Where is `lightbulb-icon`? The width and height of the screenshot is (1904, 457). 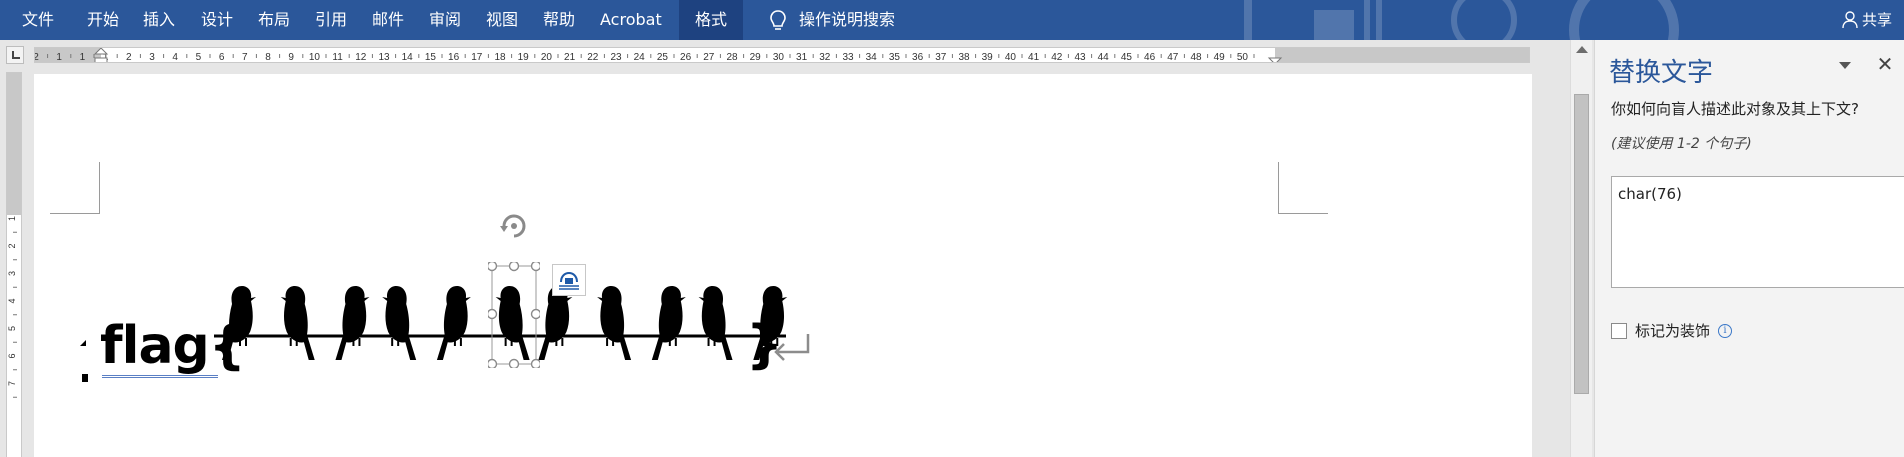 lightbulb-icon is located at coordinates (778, 21).